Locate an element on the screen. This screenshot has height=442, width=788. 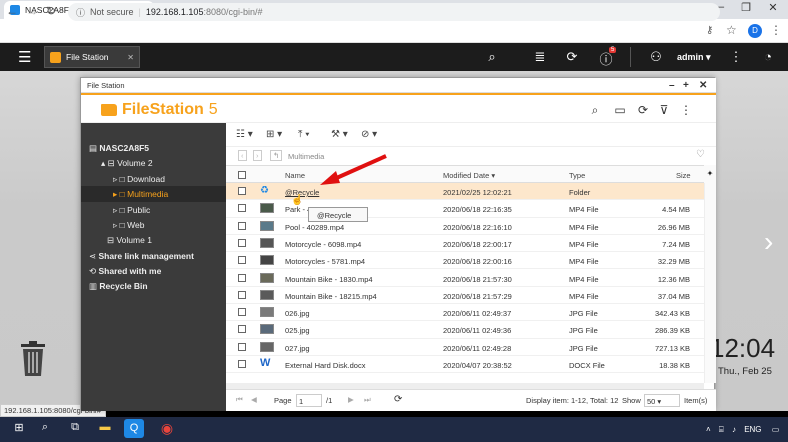
window-minimize-icon: – is located at coordinates (672, 85).